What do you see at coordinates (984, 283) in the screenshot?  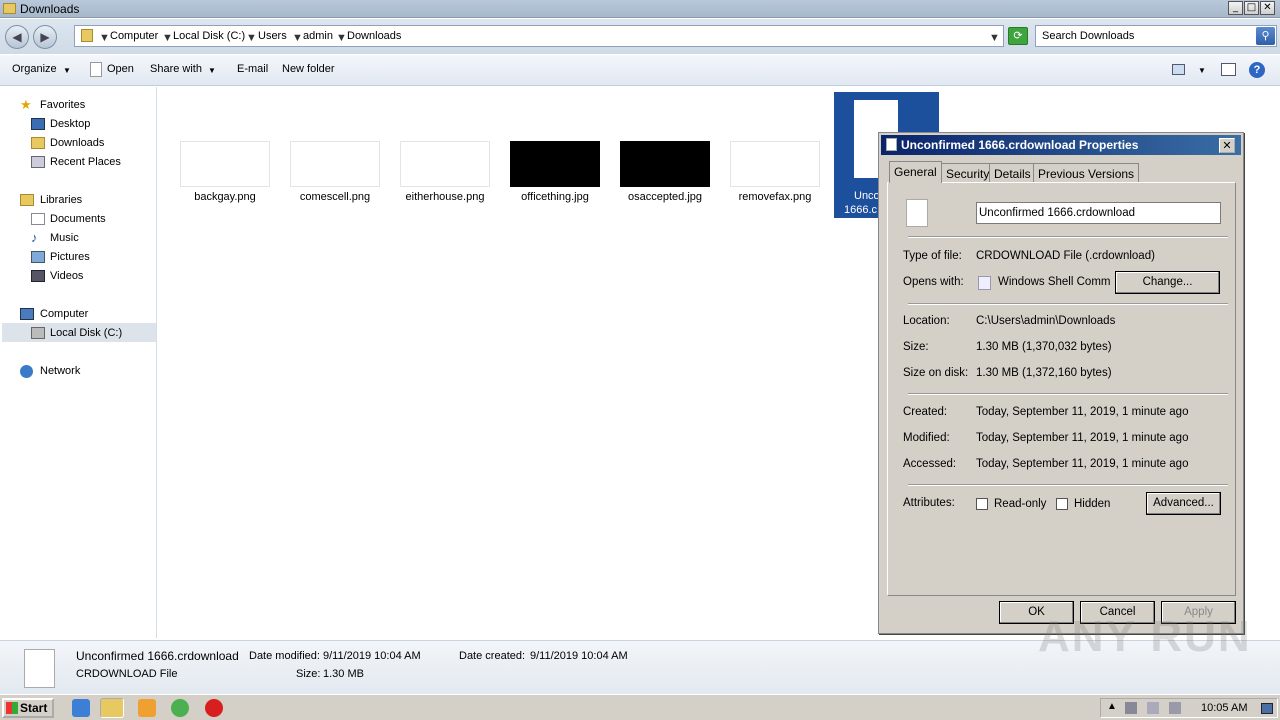 I see `app-icon` at bounding box center [984, 283].